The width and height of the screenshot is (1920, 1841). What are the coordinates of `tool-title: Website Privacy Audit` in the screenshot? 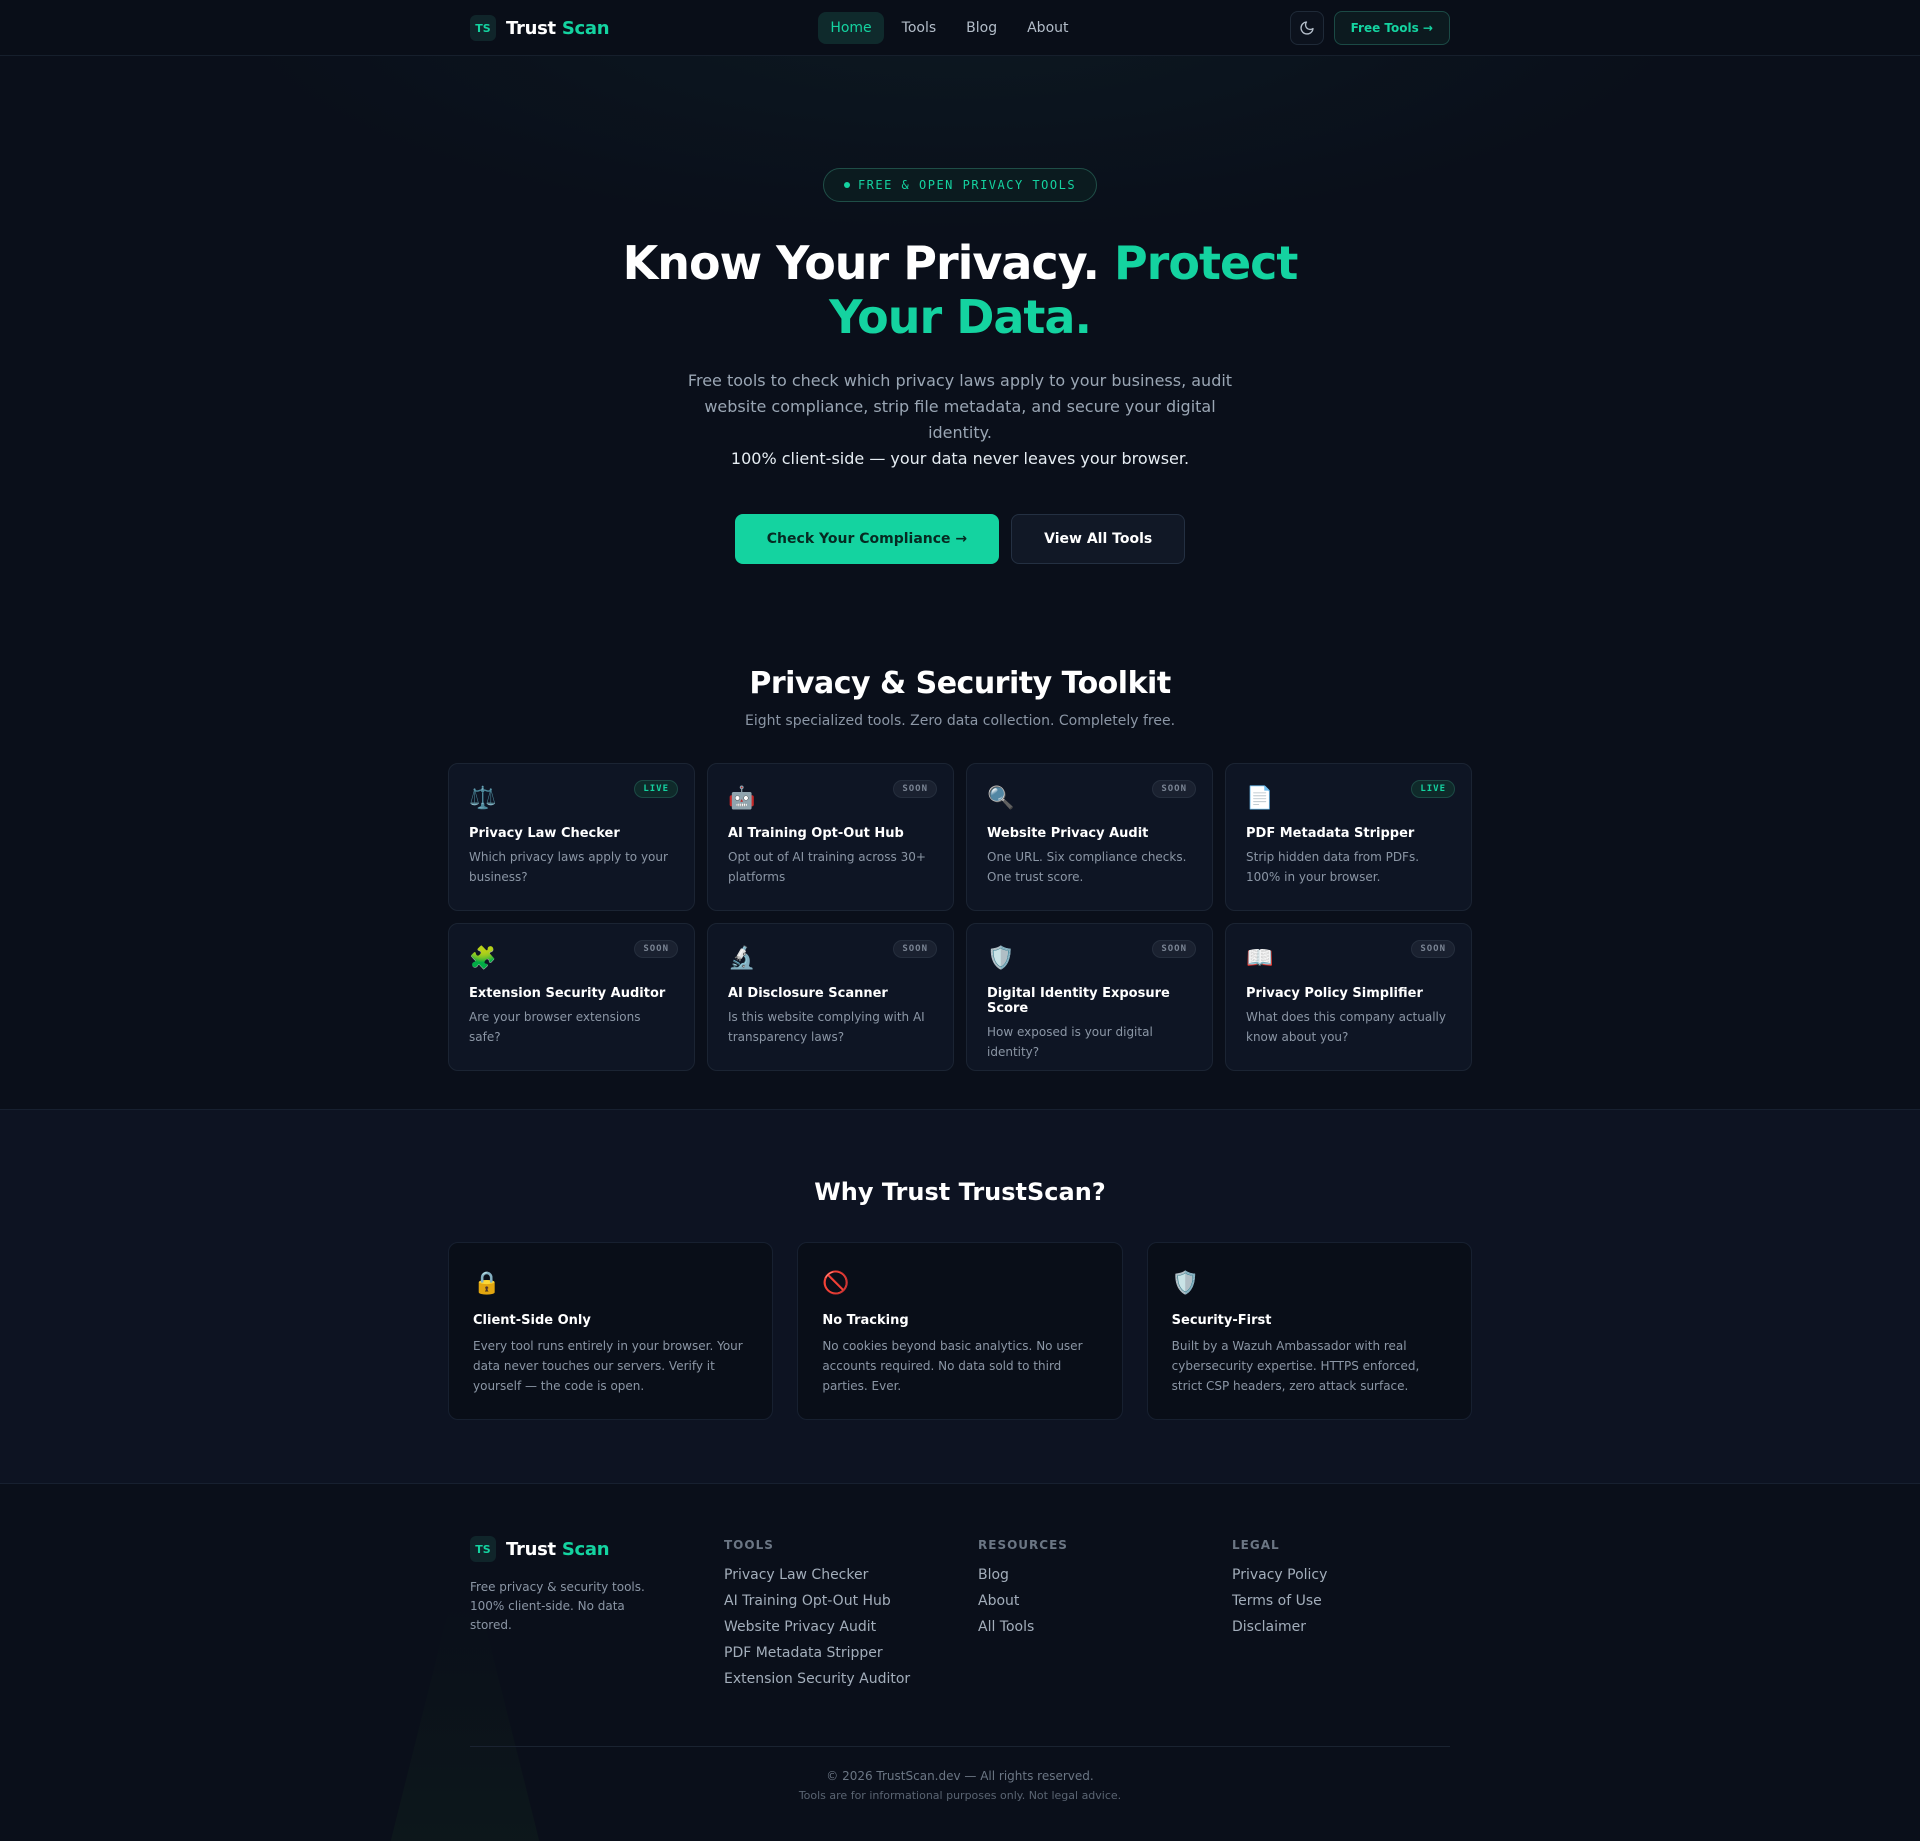 It's located at (1068, 833).